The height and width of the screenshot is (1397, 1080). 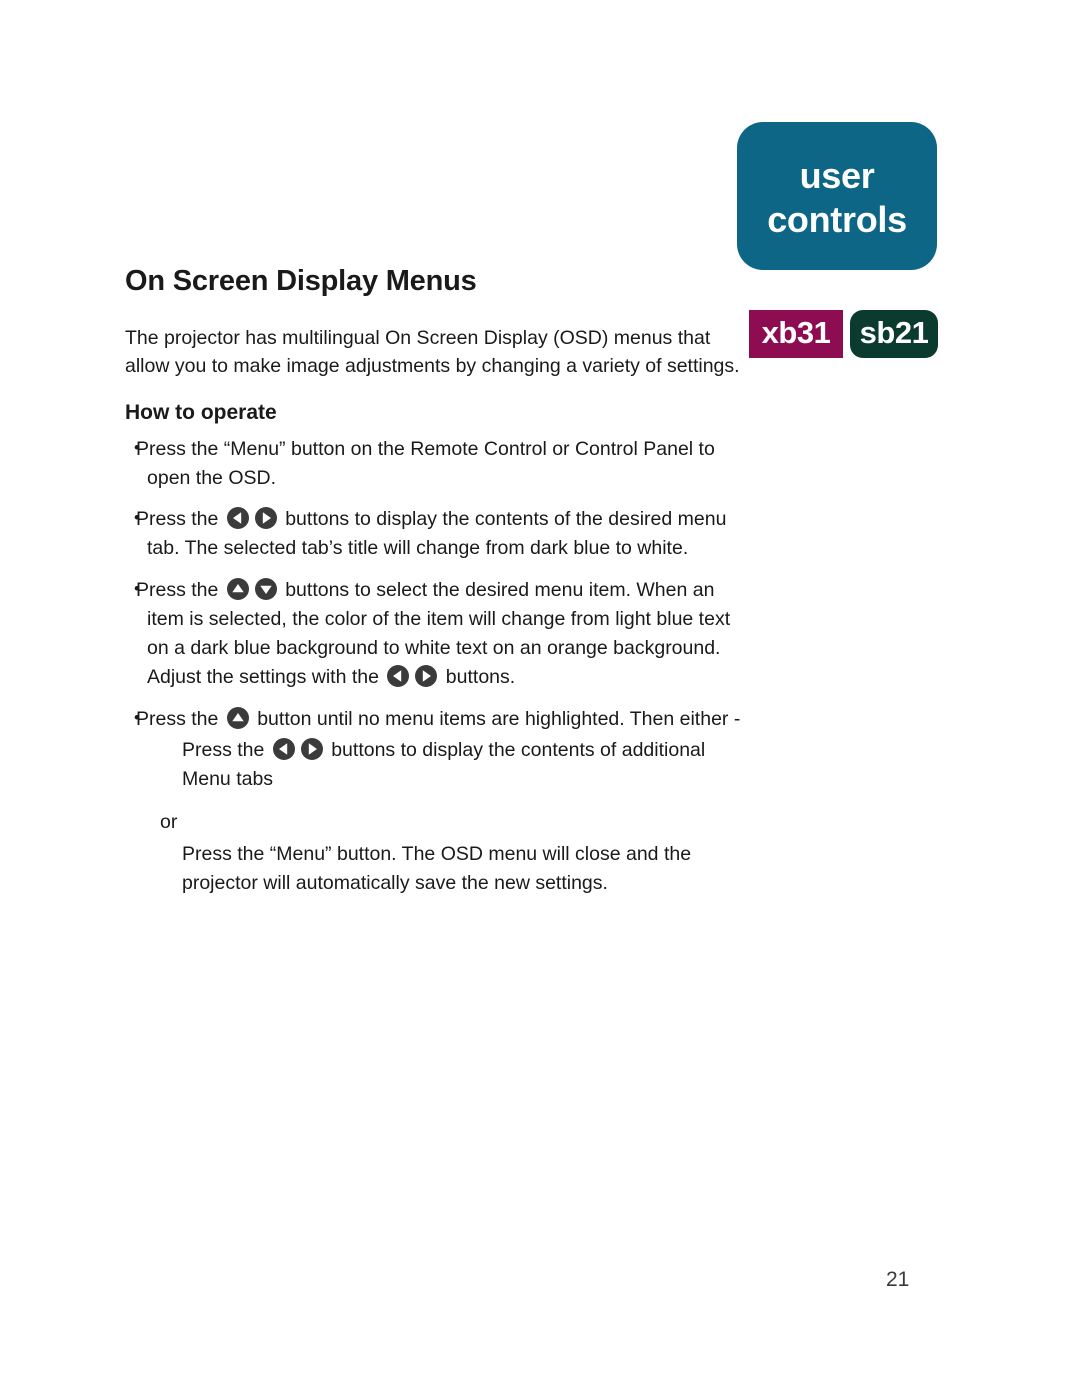 What do you see at coordinates (898, 1279) in the screenshot?
I see `page-number: 21` at bounding box center [898, 1279].